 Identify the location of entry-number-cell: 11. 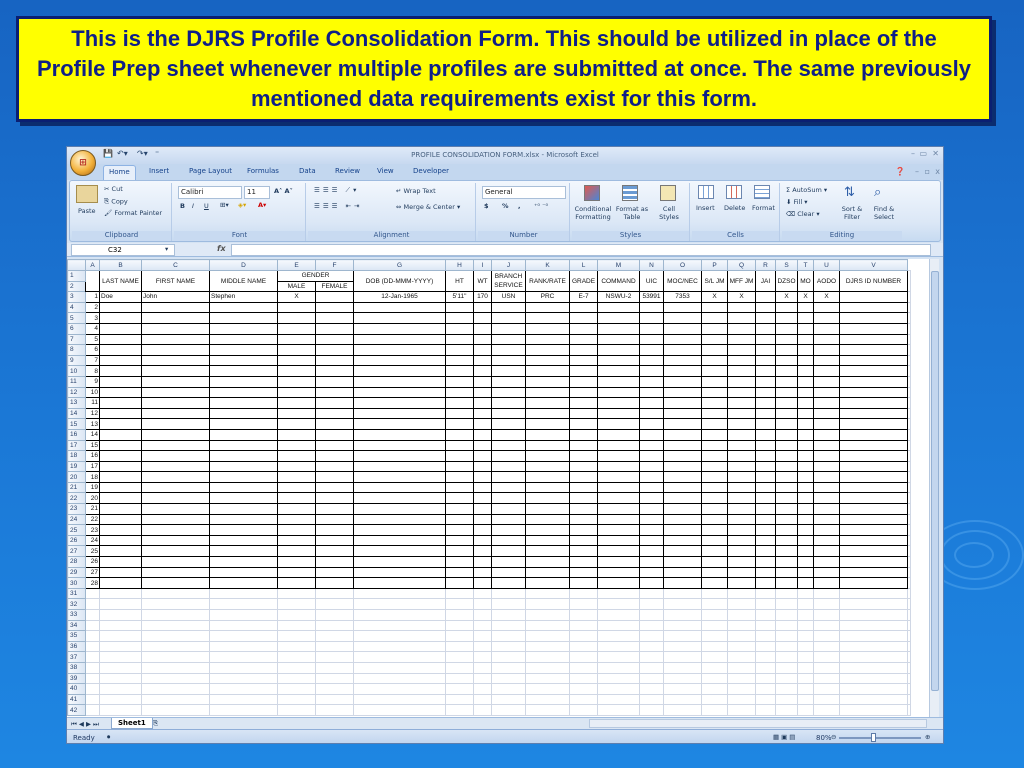
(92, 403).